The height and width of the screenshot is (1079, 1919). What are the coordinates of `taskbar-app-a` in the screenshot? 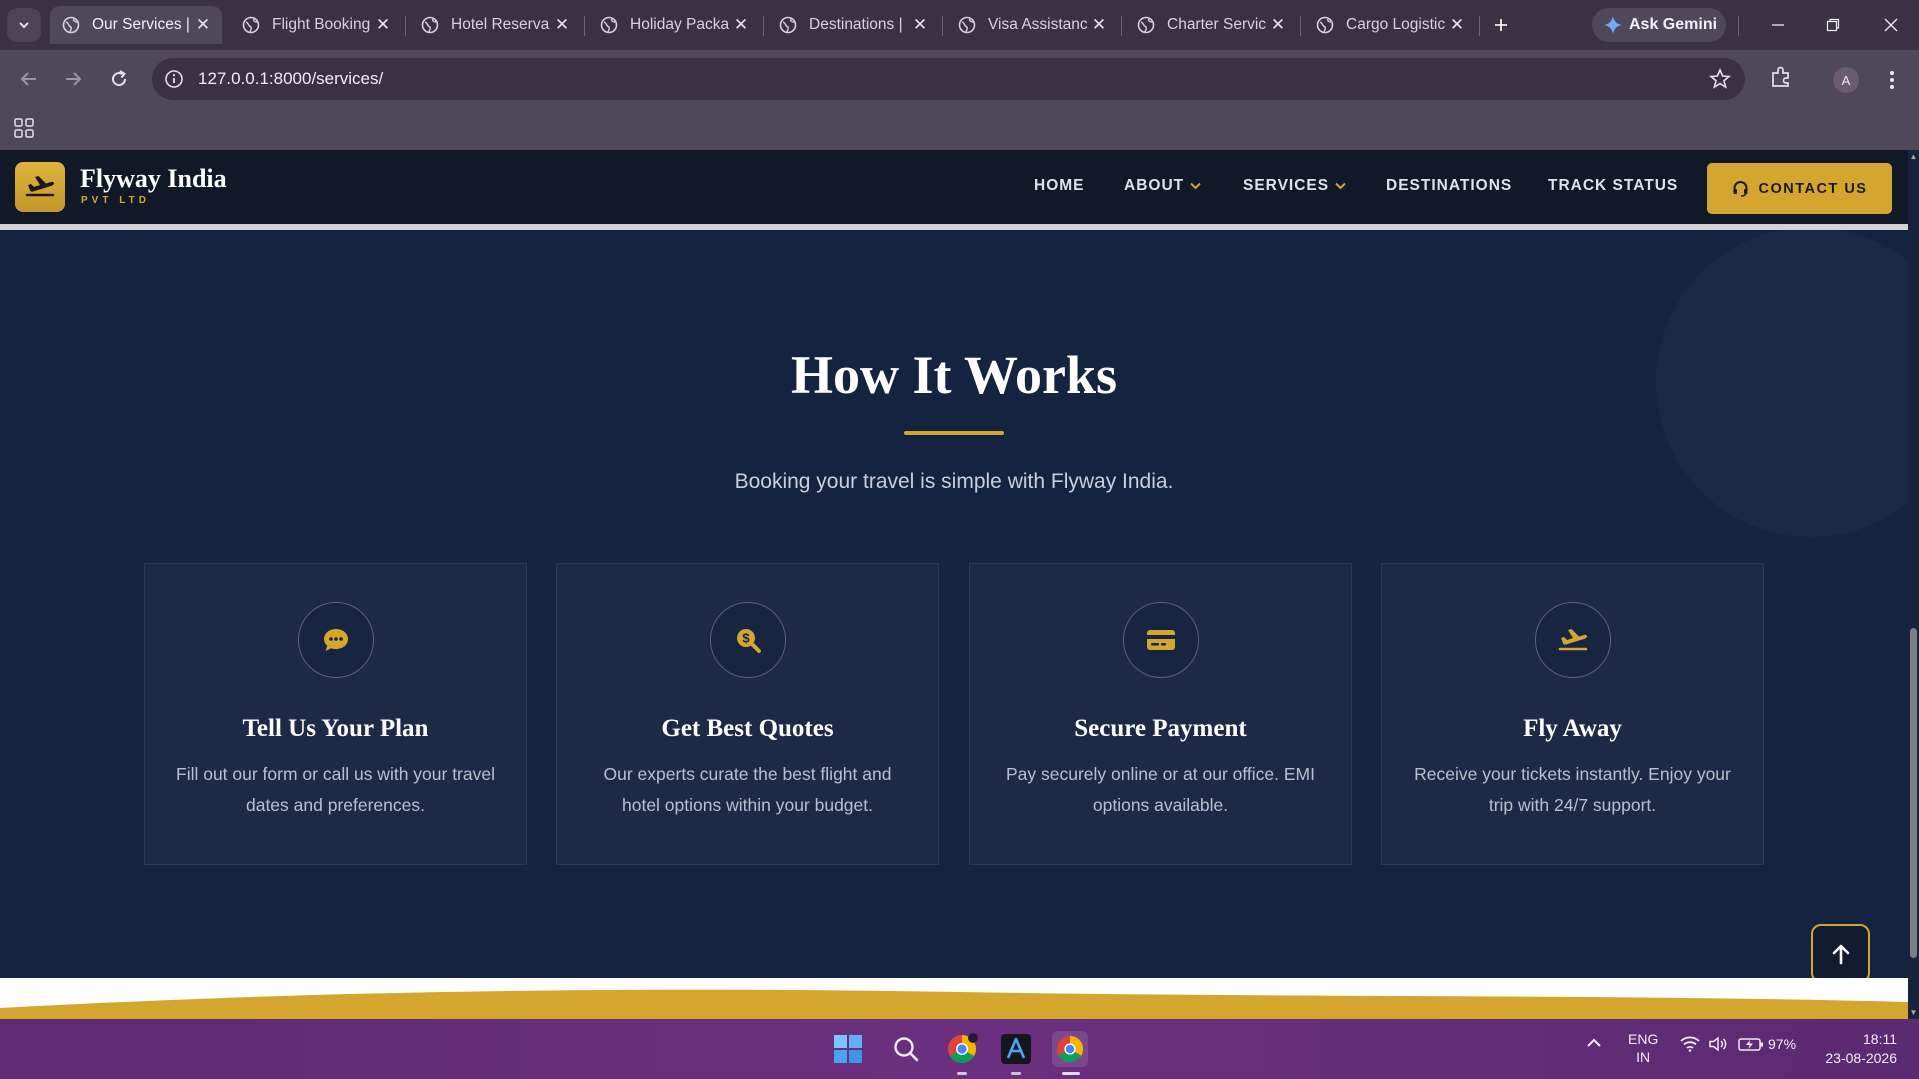 It's located at (1016, 1049).